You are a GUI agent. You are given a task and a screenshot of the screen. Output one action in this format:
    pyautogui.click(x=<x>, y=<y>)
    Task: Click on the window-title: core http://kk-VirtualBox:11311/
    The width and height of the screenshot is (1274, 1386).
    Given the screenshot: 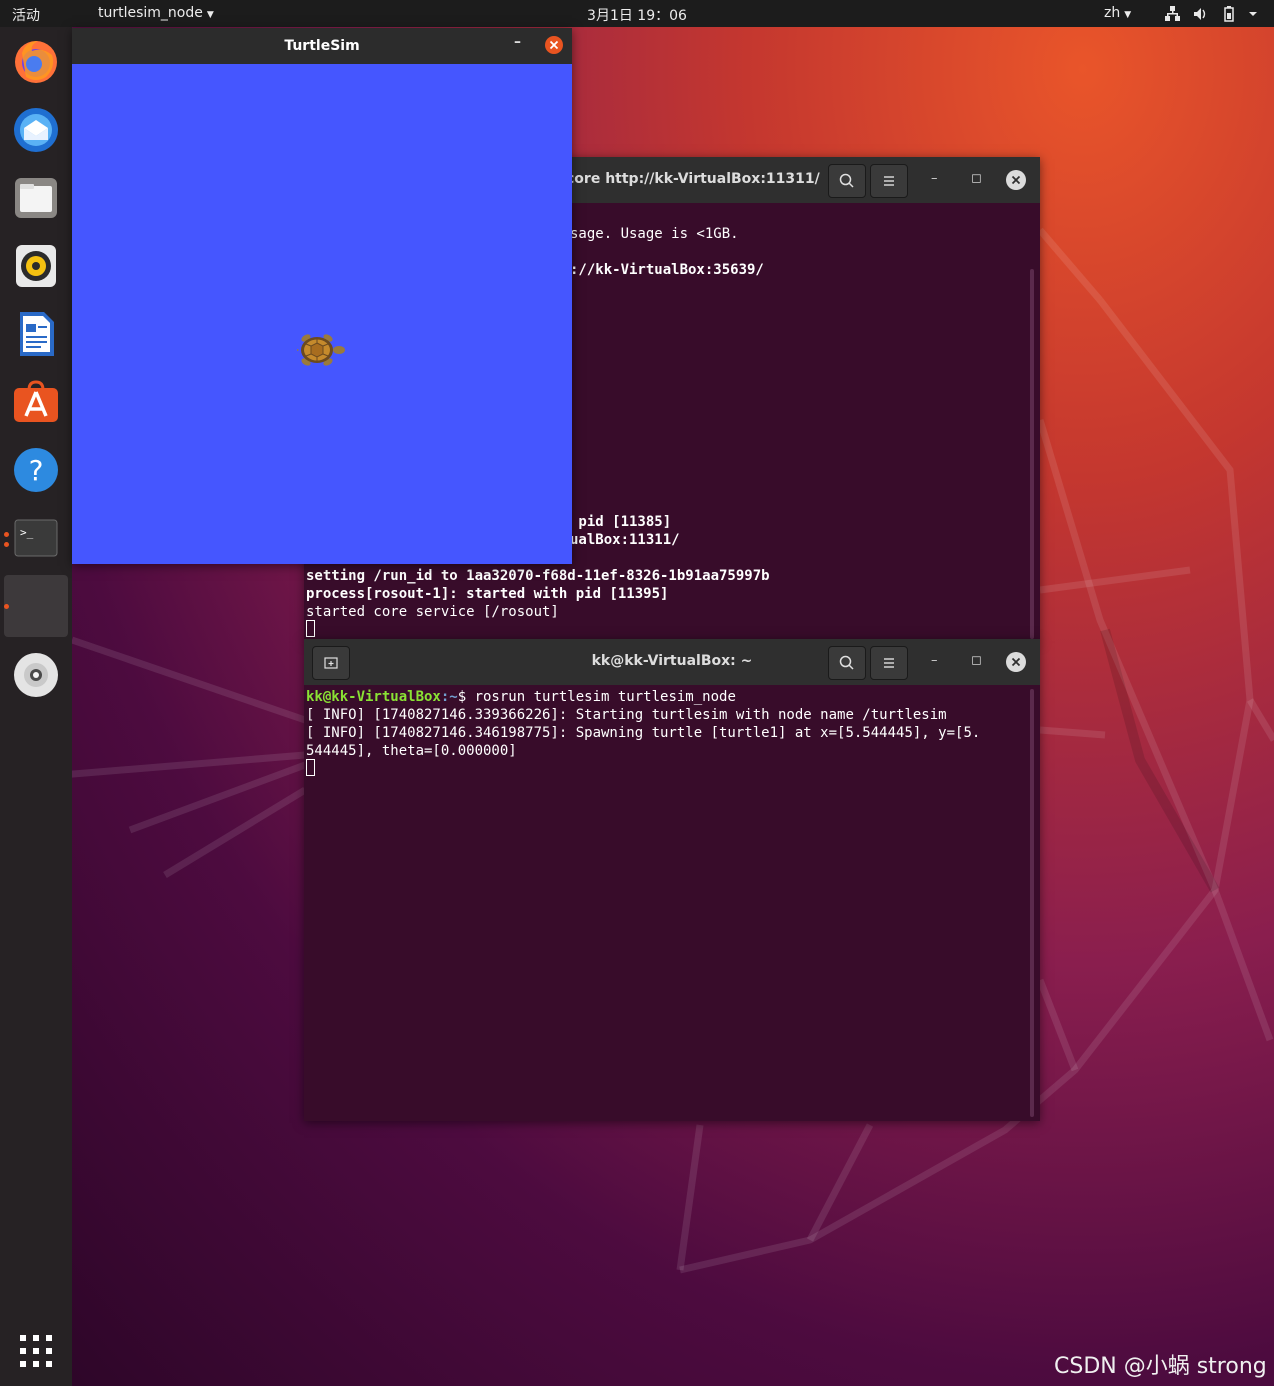 What is the action you would take?
    pyautogui.click(x=693, y=179)
    